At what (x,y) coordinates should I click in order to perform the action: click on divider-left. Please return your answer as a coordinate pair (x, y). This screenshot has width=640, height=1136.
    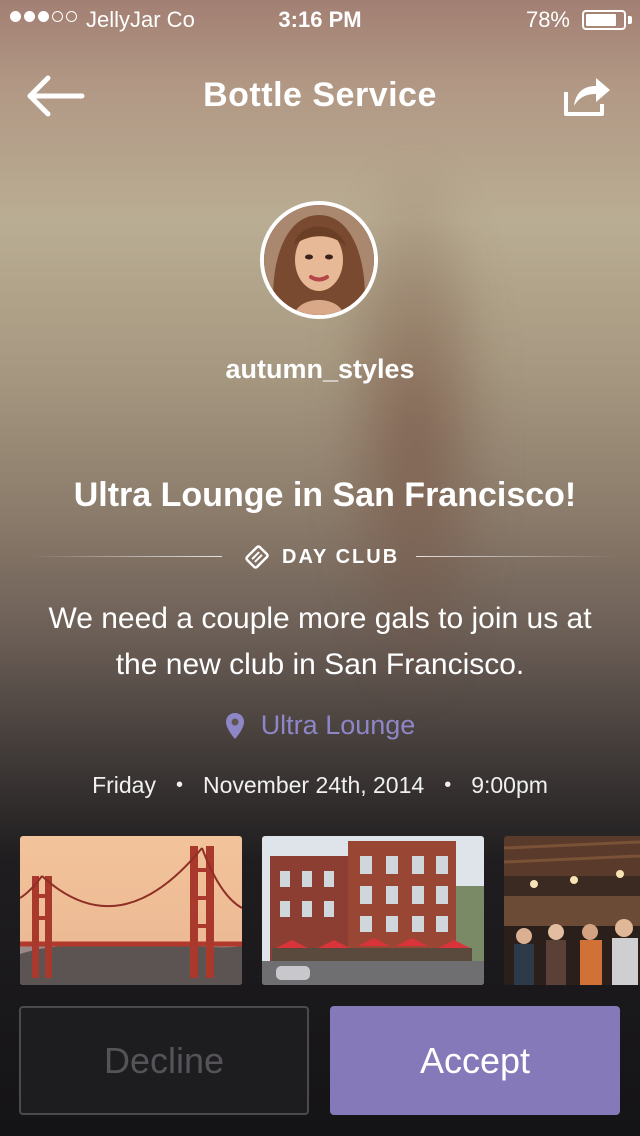
    Looking at the image, I should click on (126, 556).